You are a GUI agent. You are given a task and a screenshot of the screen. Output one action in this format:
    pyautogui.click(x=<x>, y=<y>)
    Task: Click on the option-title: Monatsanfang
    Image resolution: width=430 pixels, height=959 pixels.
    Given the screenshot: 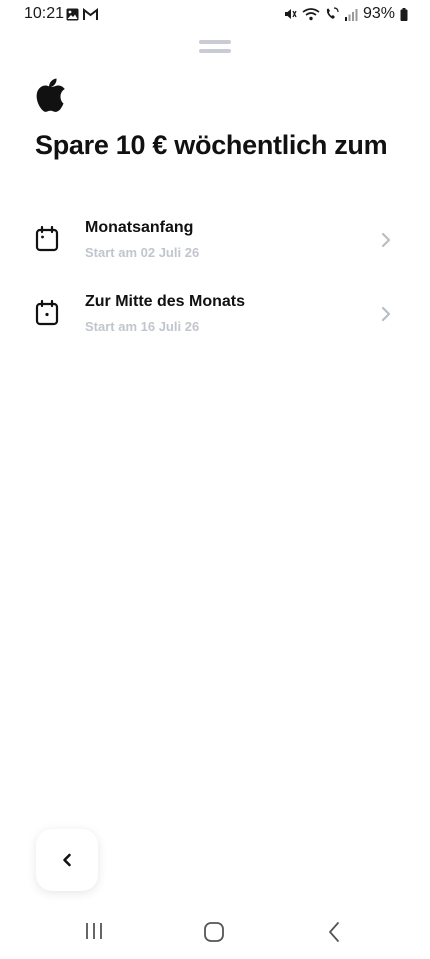 What is the action you would take?
    pyautogui.click(x=139, y=227)
    